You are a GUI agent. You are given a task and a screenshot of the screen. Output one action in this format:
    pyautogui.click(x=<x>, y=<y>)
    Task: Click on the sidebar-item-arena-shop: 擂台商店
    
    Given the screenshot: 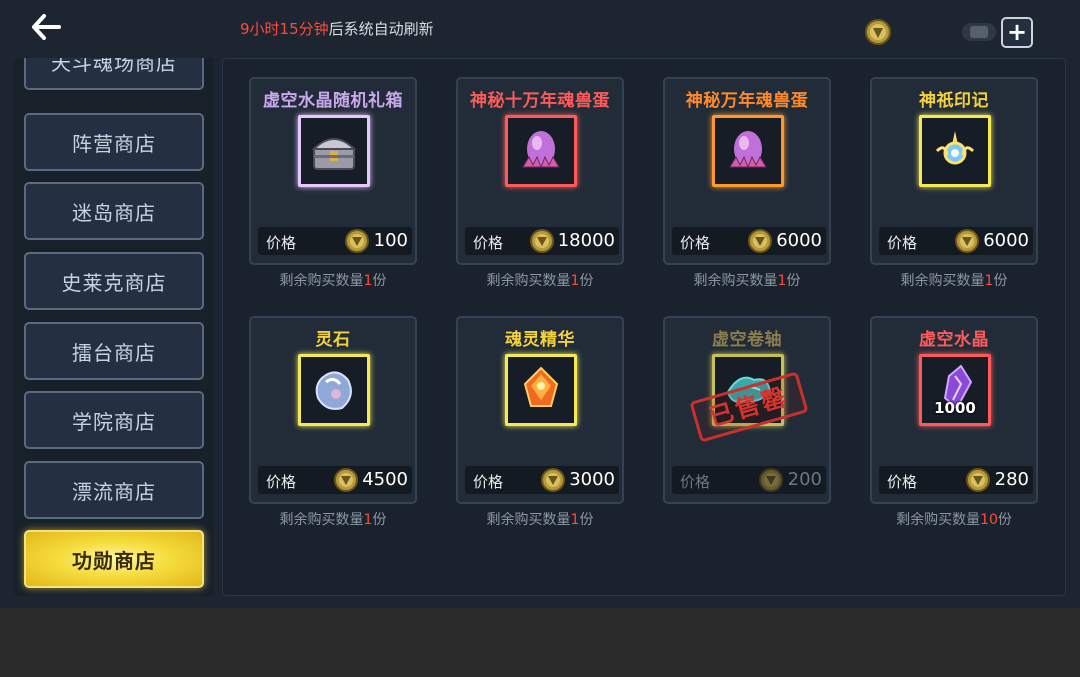 What is the action you would take?
    pyautogui.click(x=114, y=351)
    